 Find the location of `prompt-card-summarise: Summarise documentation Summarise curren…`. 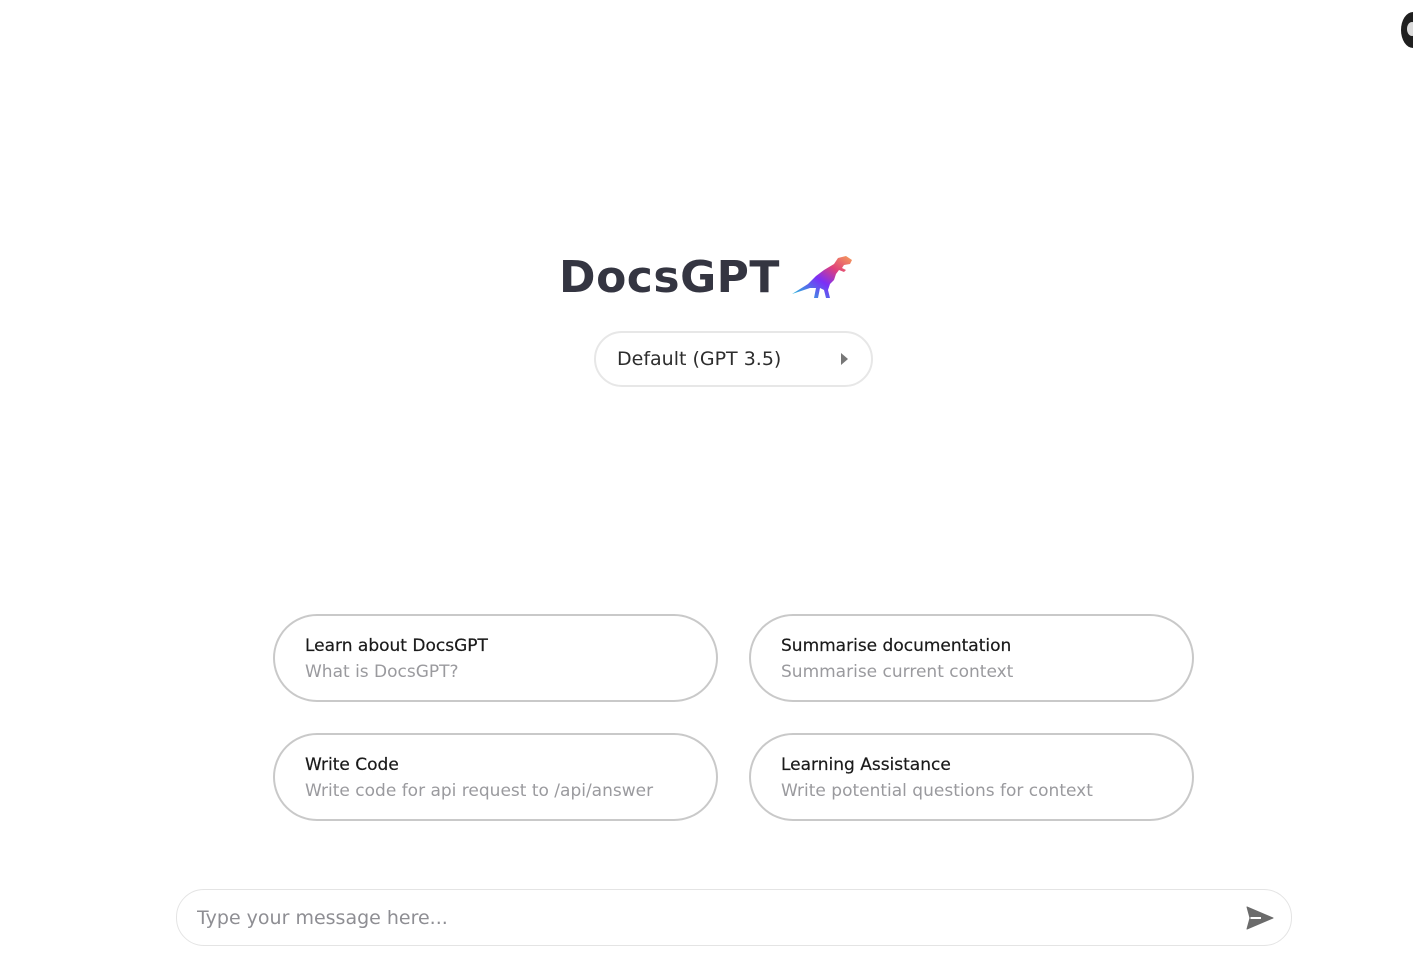

prompt-card-summarise: Summarise documentation Summarise curren… is located at coordinates (971, 658).